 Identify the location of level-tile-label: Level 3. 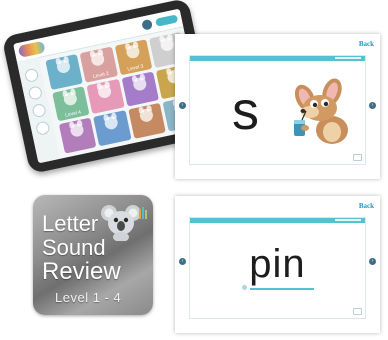
(135, 68).